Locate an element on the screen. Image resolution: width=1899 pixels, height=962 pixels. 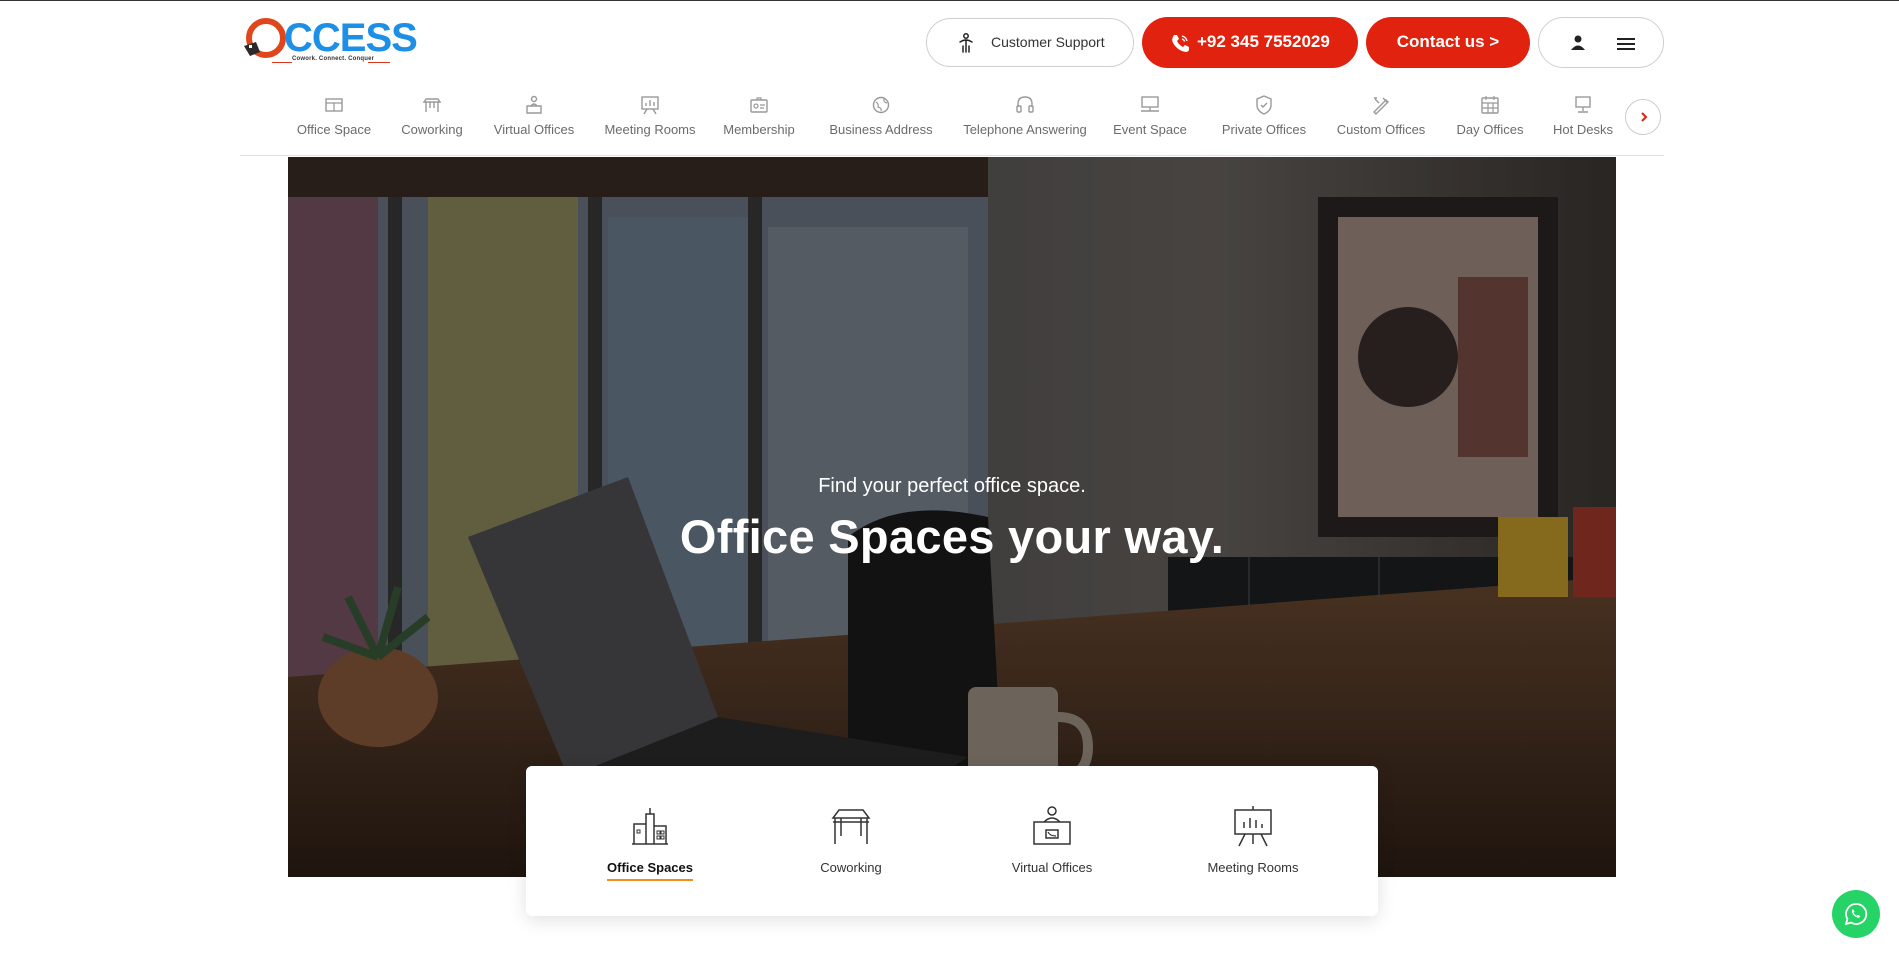
customer-support-button: Customer Support is located at coordinates (1030, 42).